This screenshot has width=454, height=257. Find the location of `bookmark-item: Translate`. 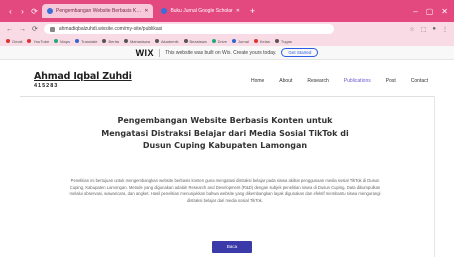

bookmark-item: Translate is located at coordinates (85, 41).